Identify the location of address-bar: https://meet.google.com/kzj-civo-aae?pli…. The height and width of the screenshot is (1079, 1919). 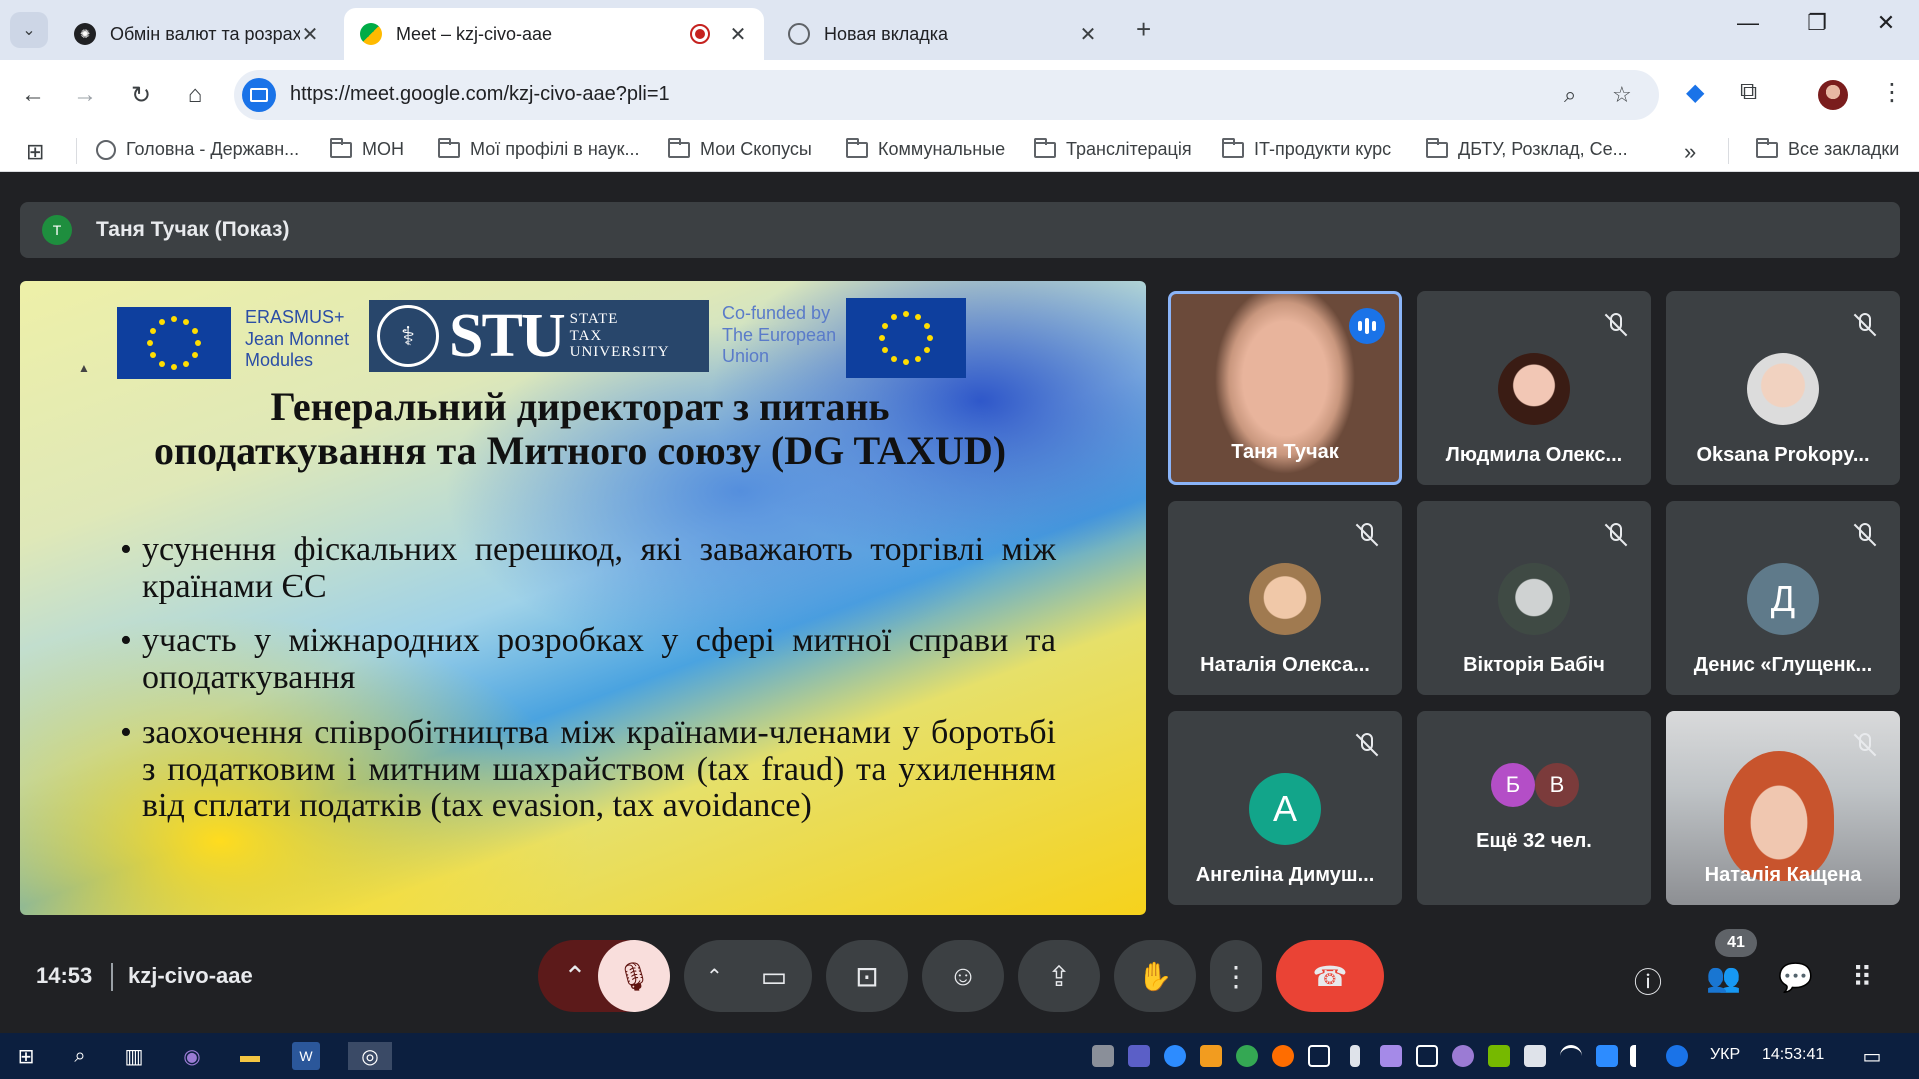
(946, 95).